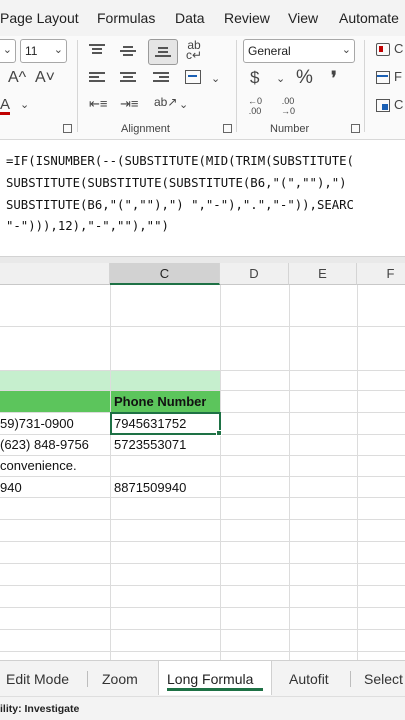 Image resolution: width=405 pixels, height=720 pixels. What do you see at coordinates (129, 104) in the screenshot?
I see `increase-indent-icon: ⇥≡` at bounding box center [129, 104].